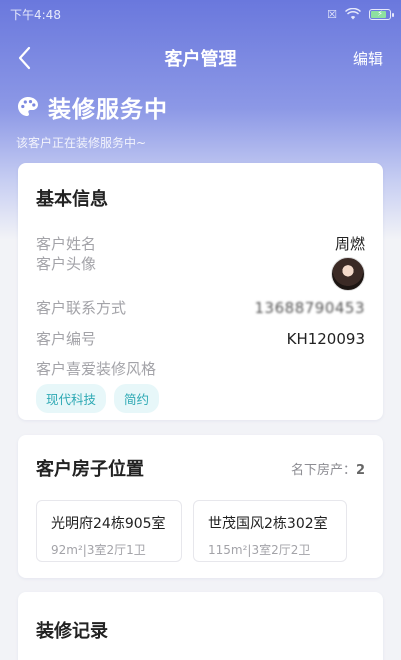 This screenshot has width=401, height=660. Describe the element at coordinates (200, 626) in the screenshot. I see `renovation-records-card: 装修记录` at that location.